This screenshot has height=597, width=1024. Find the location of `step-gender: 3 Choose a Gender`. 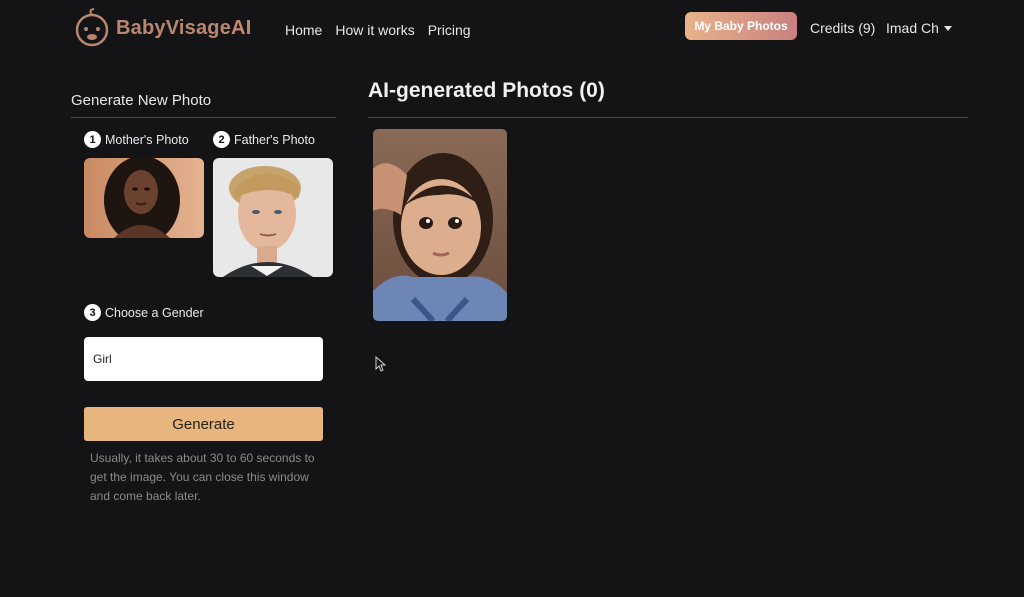

step-gender: 3 Choose a Gender is located at coordinates (144, 312).